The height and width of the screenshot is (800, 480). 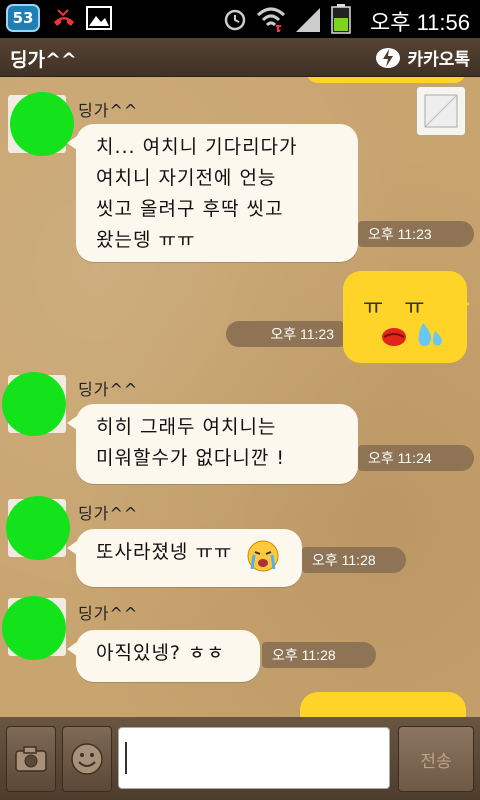 I want to click on kakaotalk-brand: 카카오톡, so click(x=422, y=57).